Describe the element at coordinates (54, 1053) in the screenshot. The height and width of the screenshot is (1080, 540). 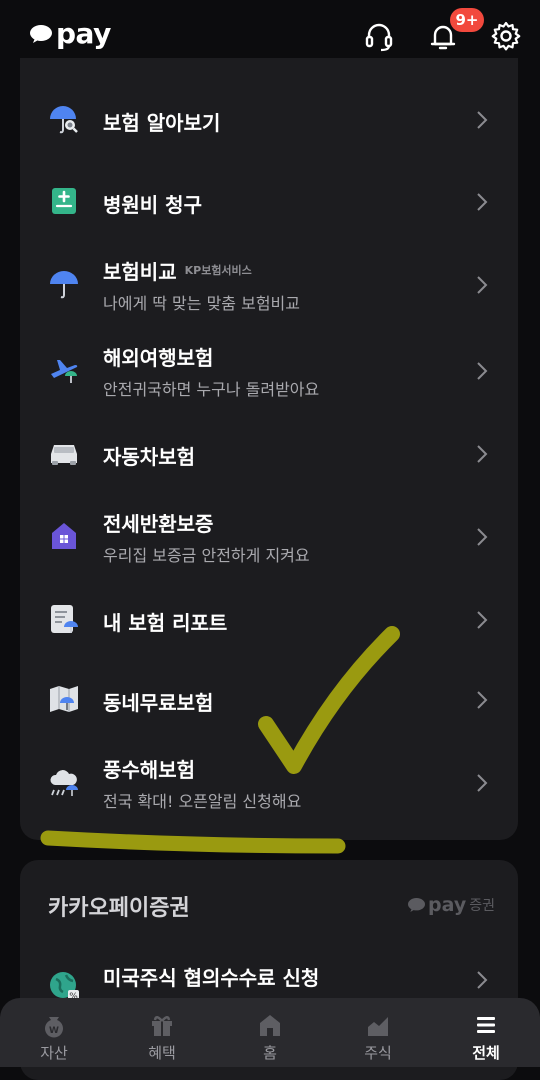
I see `tab-label: 자산` at that location.